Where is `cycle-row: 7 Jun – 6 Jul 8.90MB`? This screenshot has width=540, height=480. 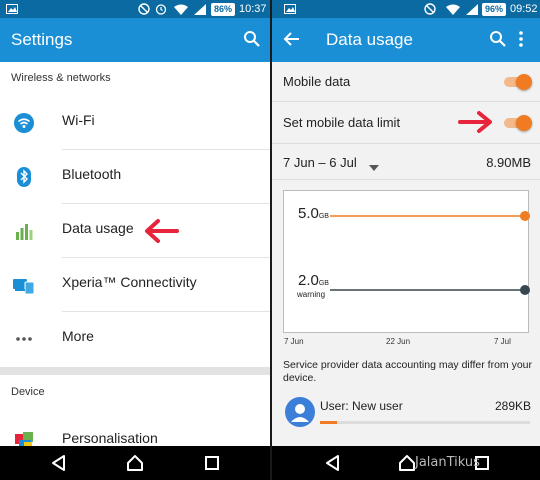
cycle-row: 7 Jun – 6 Jul 8.90MB is located at coordinates (406, 162).